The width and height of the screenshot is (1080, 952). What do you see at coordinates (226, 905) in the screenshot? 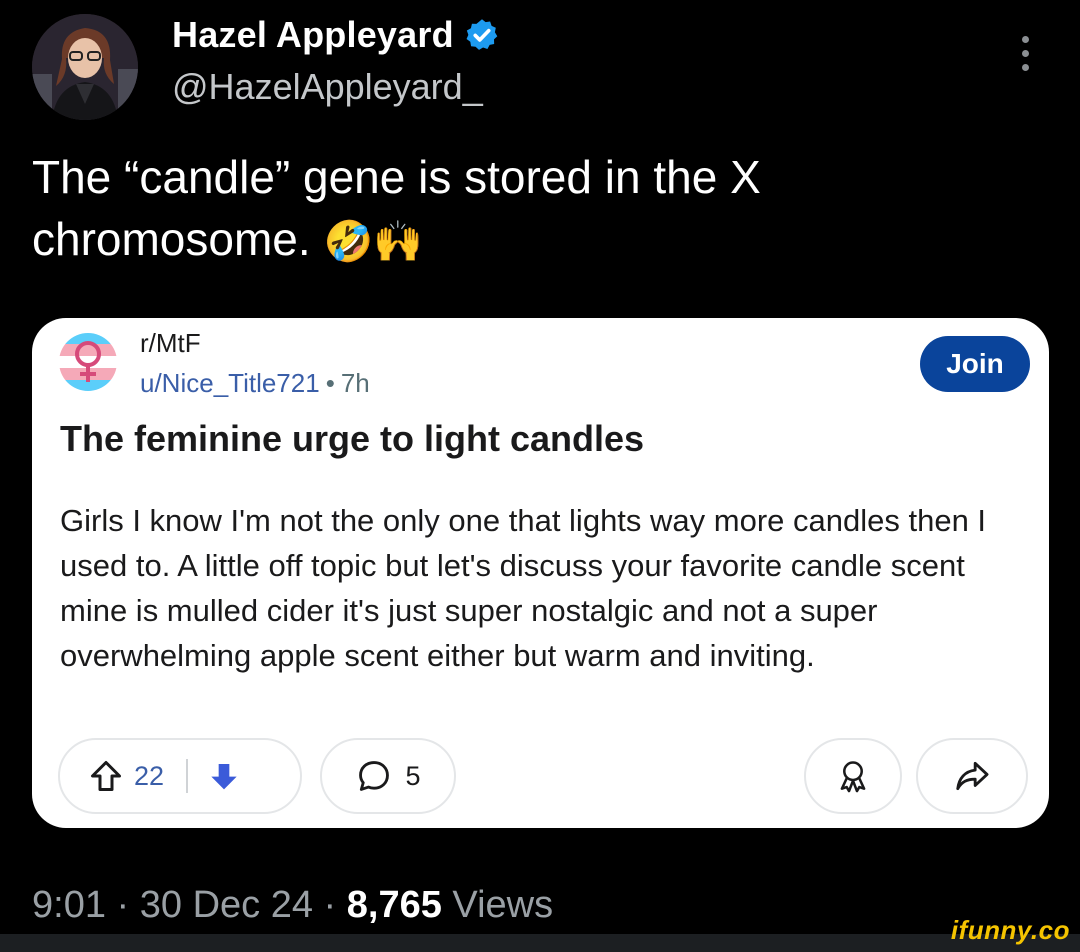
I see `tweet-date: 30 Dec 24` at bounding box center [226, 905].